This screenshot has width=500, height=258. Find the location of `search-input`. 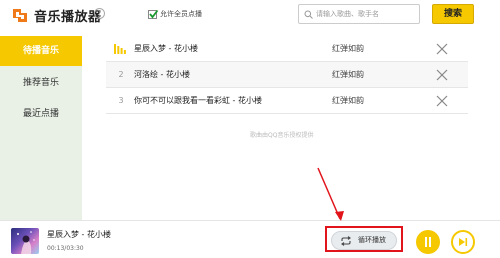

search-input is located at coordinates (366, 14).